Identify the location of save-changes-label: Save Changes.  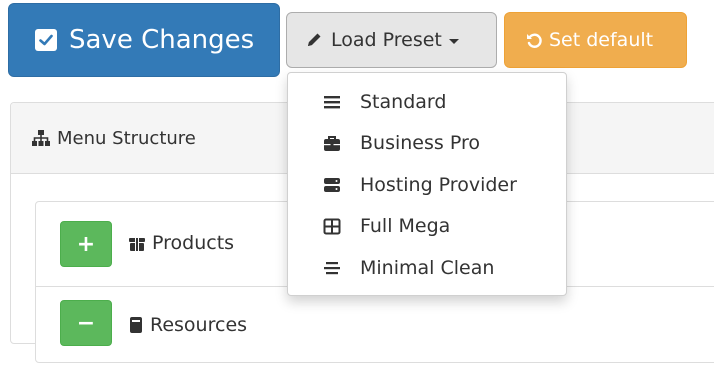
(162, 40).